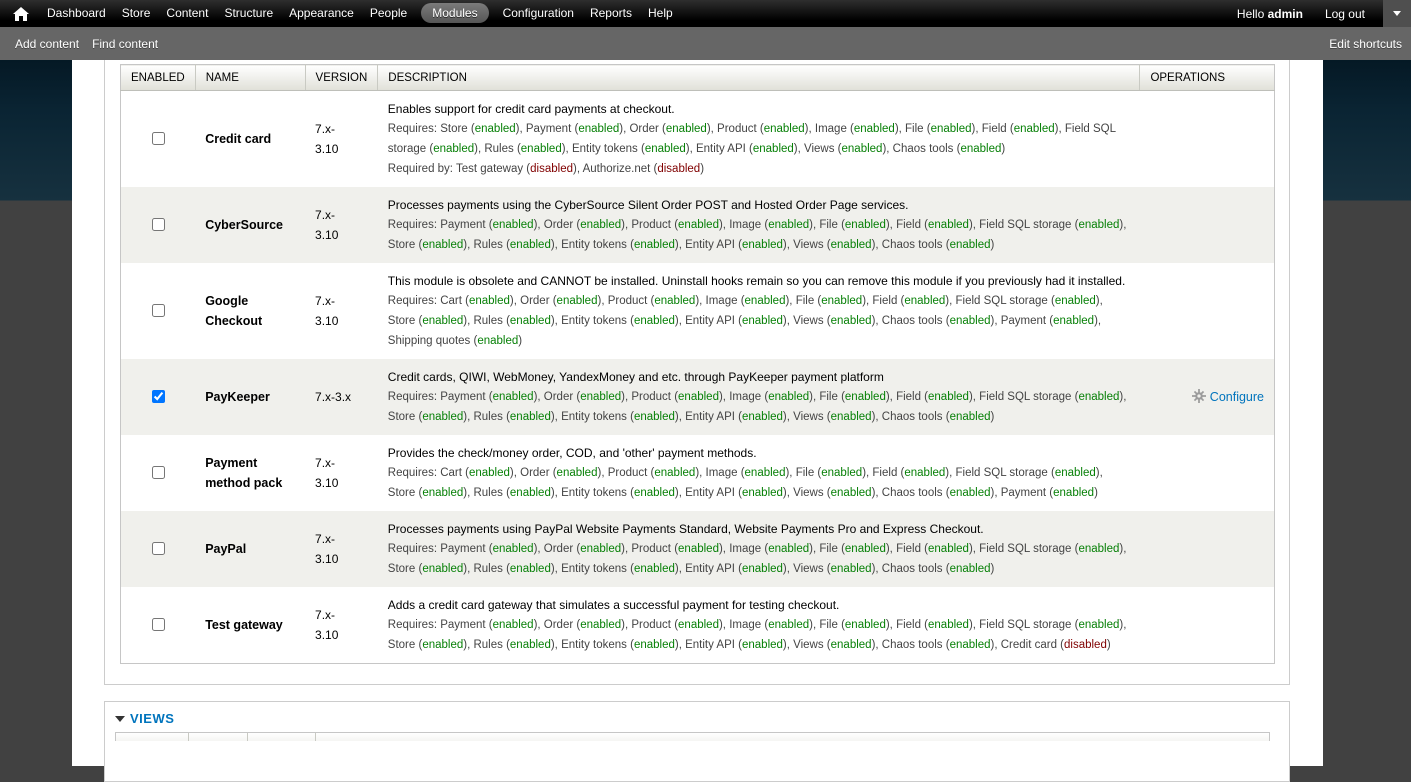 The image size is (1411, 782). I want to click on toolbar-toggle-button, so click(1397, 13).